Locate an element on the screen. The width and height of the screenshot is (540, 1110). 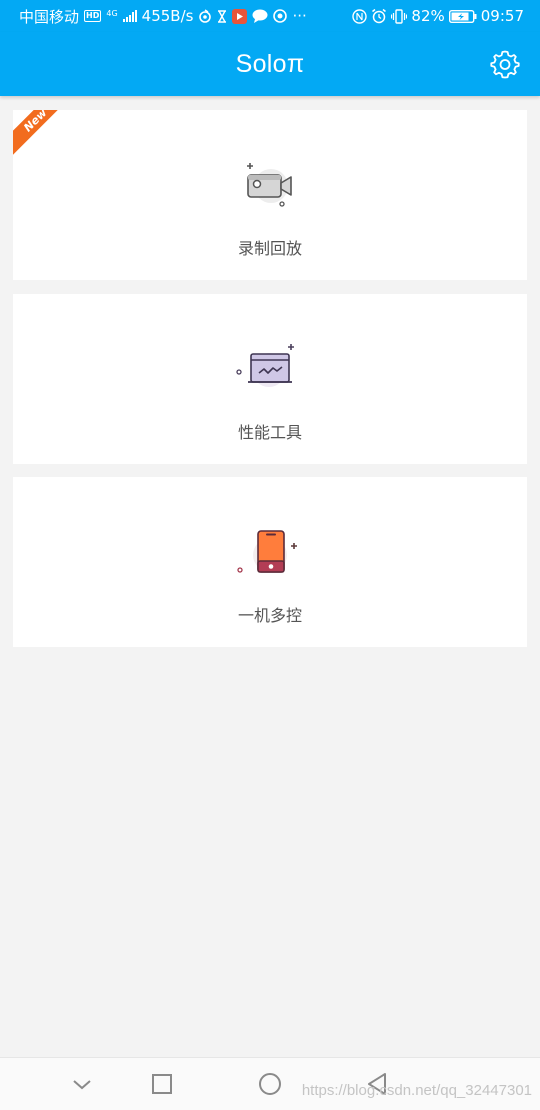
carrier-name: 中国移动 is located at coordinates (49, 16).